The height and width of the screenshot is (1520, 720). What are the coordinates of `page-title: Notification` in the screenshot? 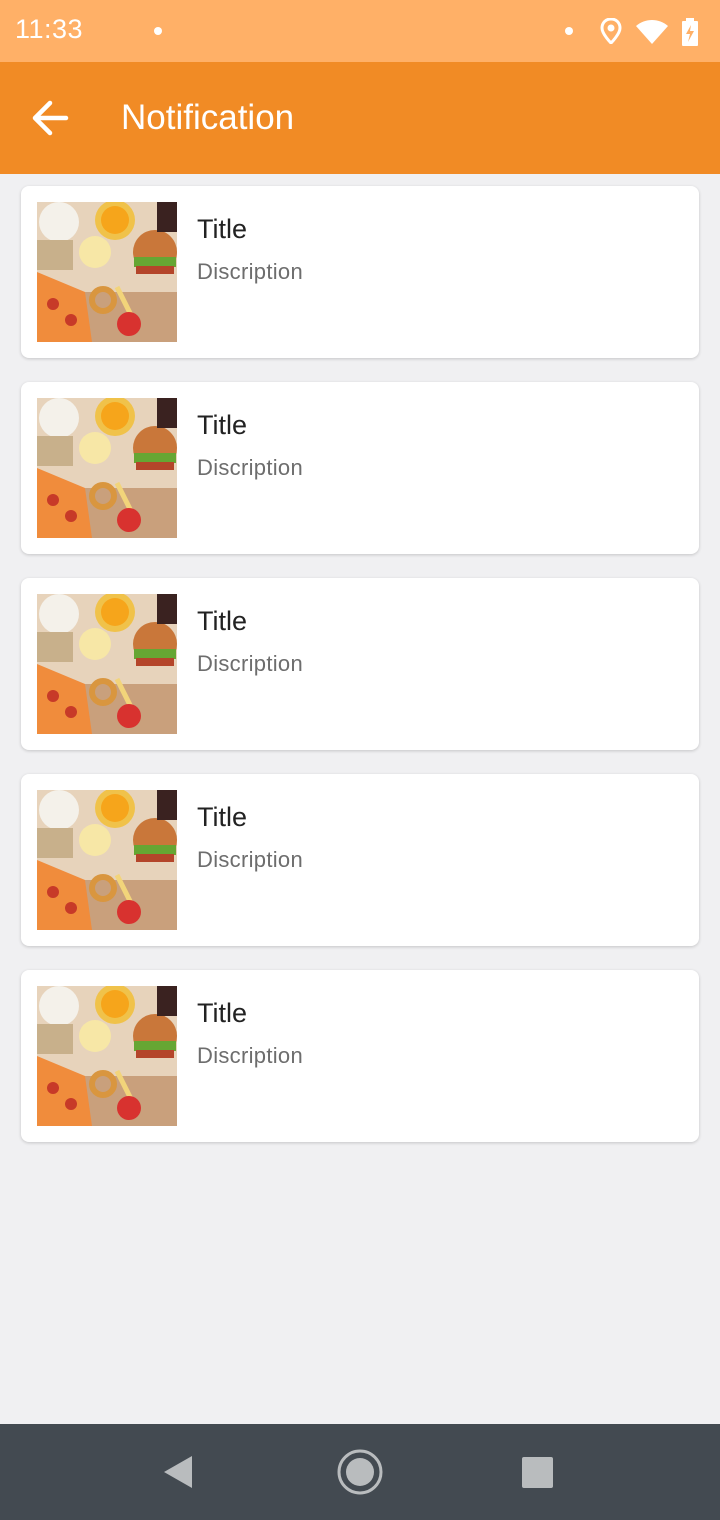 It's located at (208, 117).